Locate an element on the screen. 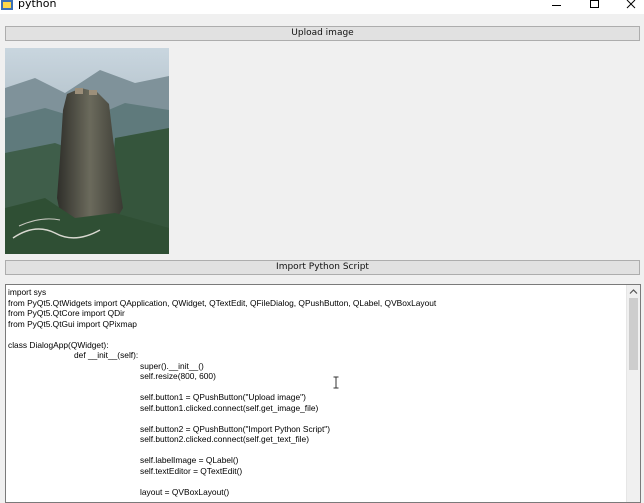 Image resolution: width=644 pixels, height=503 pixels. mountain-photo is located at coordinates (87, 151).